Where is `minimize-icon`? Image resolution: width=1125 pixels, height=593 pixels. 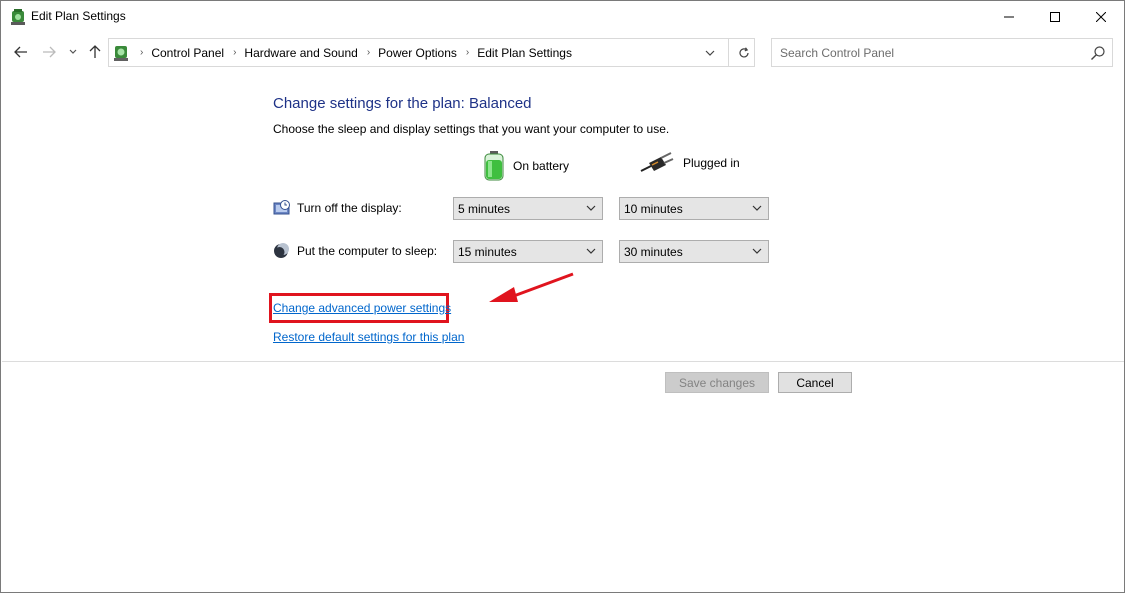
minimize-icon is located at coordinates (1009, 16).